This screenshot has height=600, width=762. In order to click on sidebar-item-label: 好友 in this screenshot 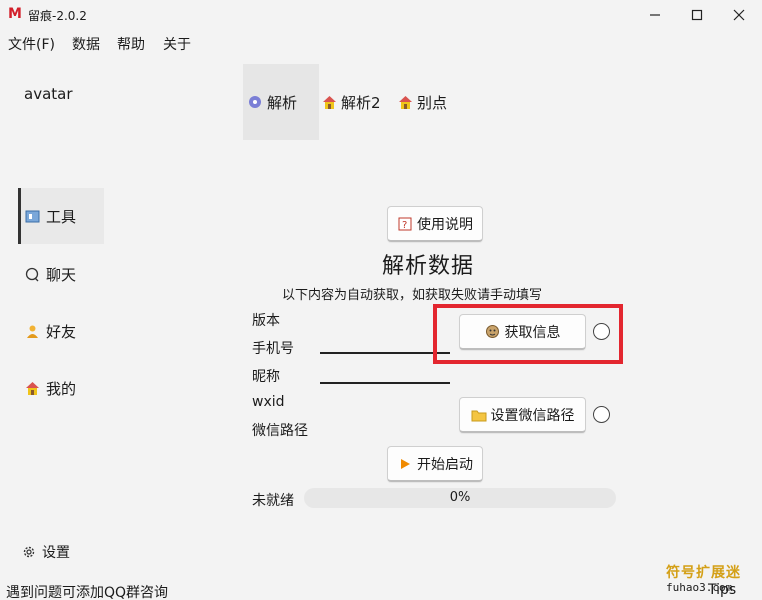, I will do `click(61, 331)`.